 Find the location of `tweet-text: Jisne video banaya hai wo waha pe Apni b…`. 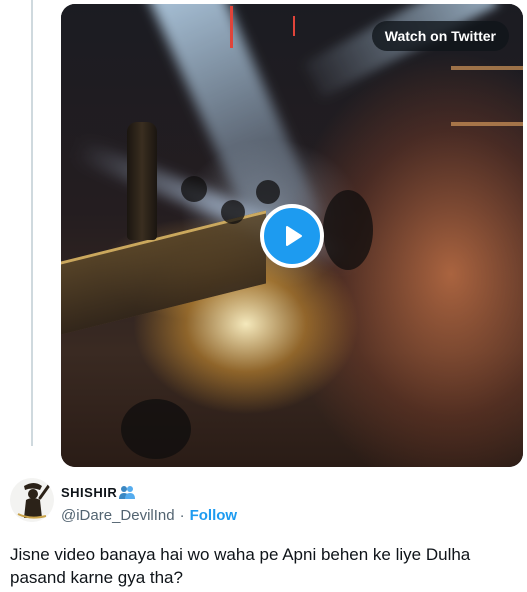

tweet-text: Jisne video banaya hai wo waha pe Apni b… is located at coordinates (240, 566).